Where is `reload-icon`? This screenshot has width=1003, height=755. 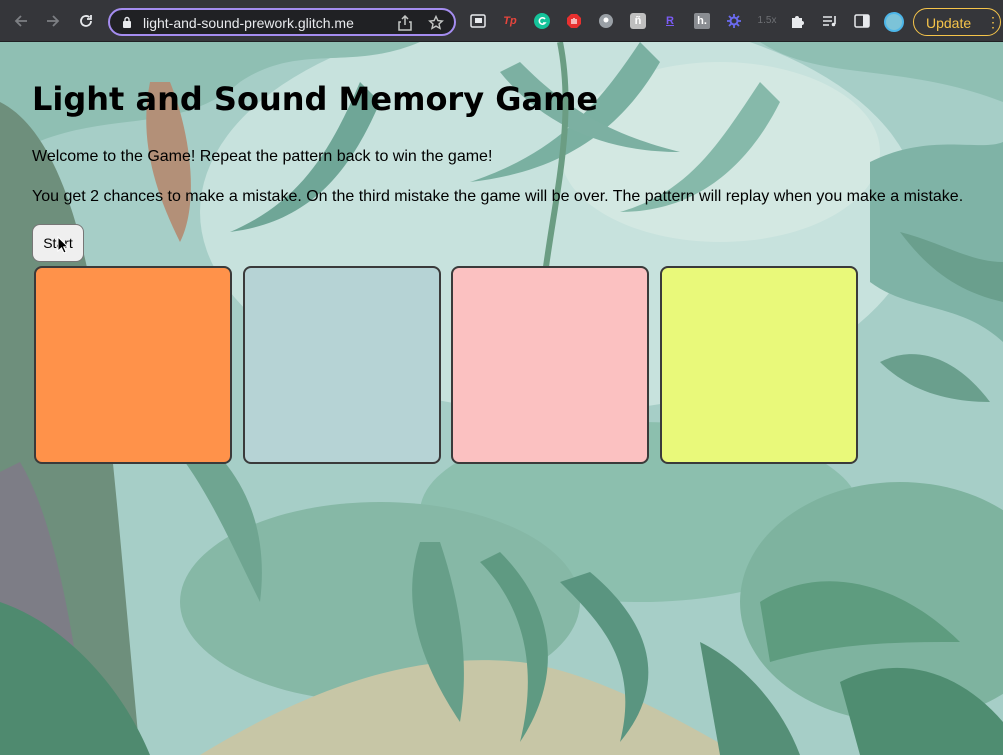 reload-icon is located at coordinates (86, 21).